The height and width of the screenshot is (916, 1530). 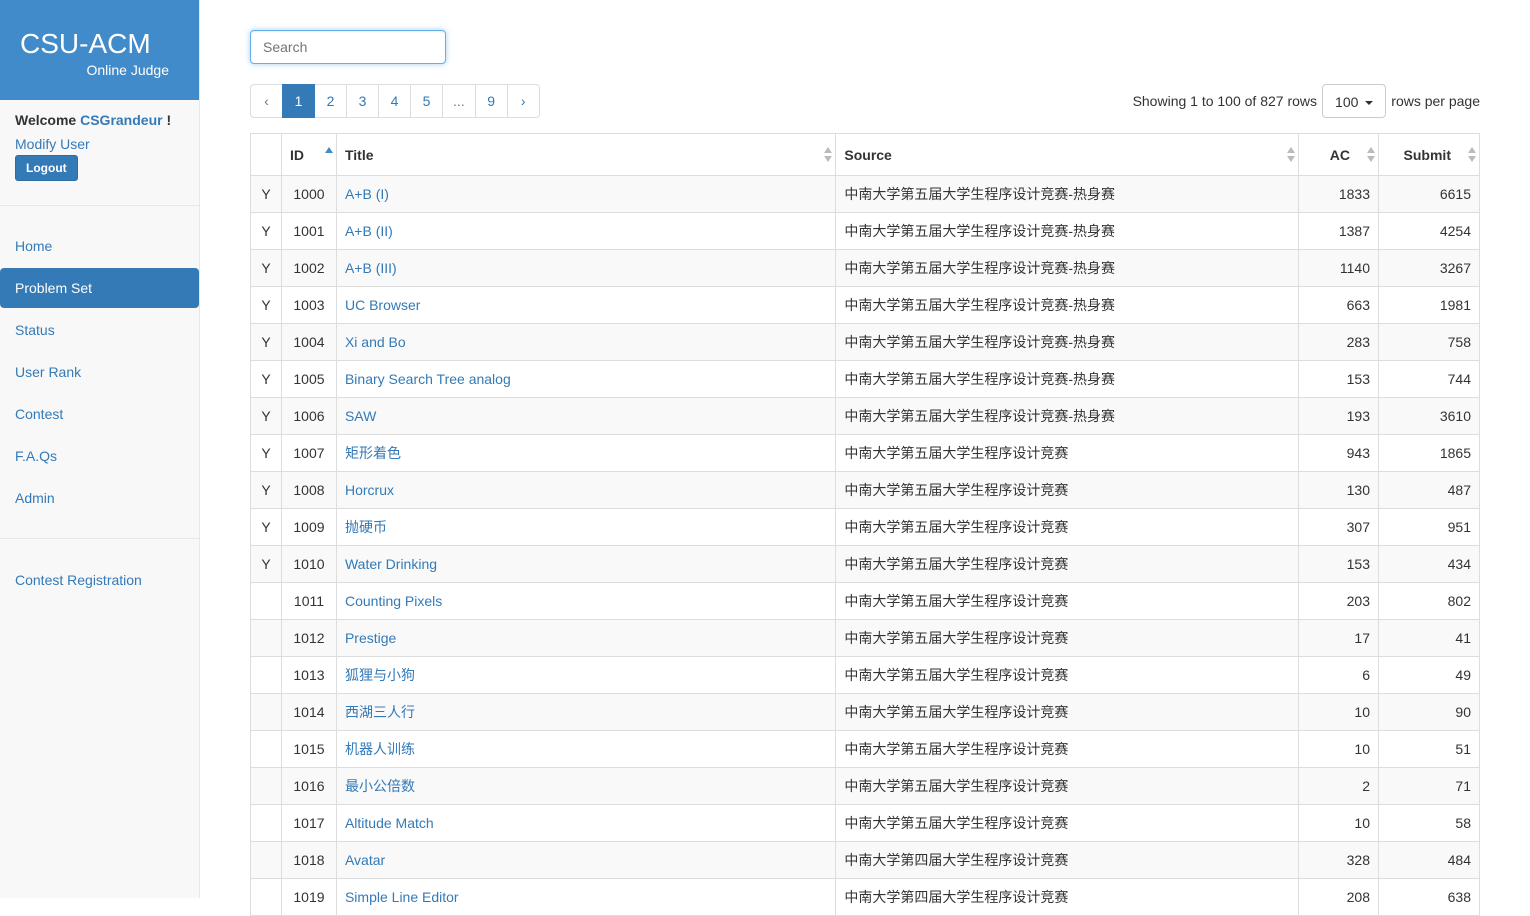 What do you see at coordinates (1338, 601) in the screenshot?
I see `cell-ac-count: 203` at bounding box center [1338, 601].